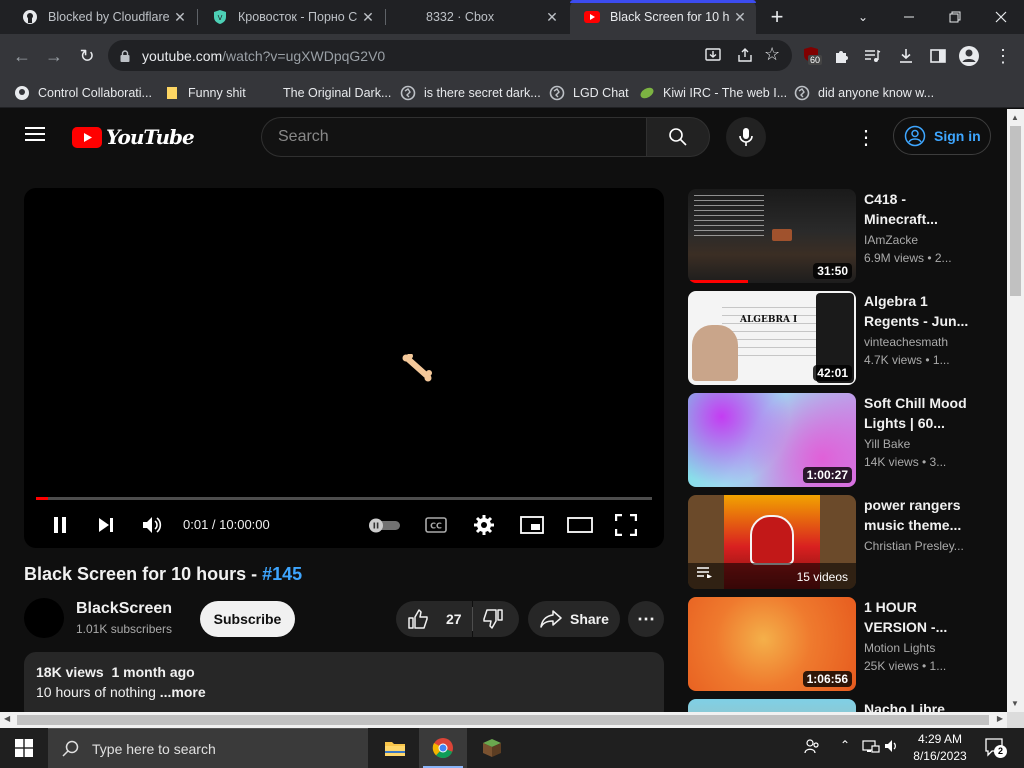 The width and height of the screenshot is (1024, 768). Describe the element at coordinates (454, 137) in the screenshot. I see `search-input: Search` at that location.